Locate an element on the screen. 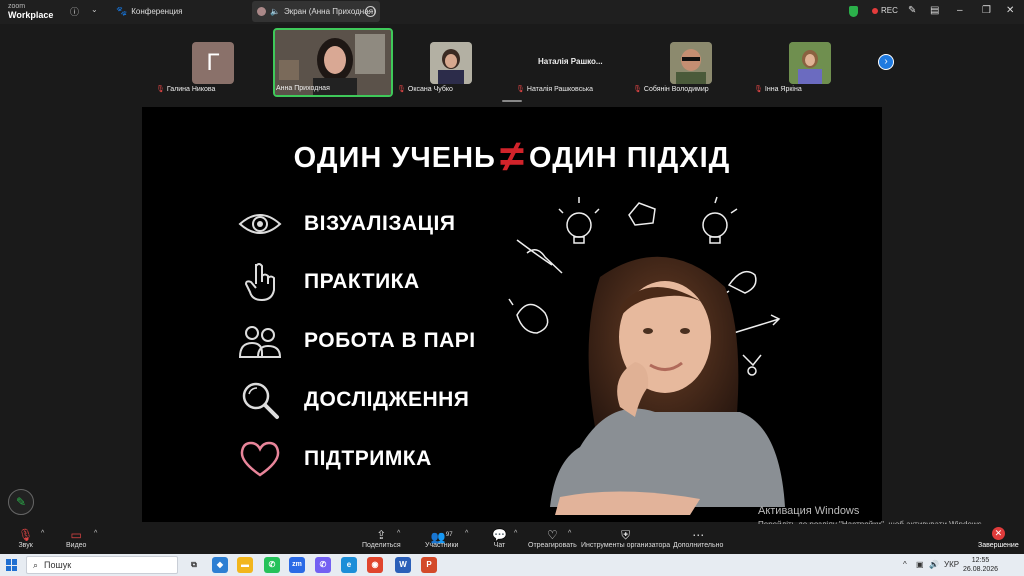 This screenshot has height=576, width=1024. participant-name-text: Наталія Рашковська is located at coordinates (559, 89).